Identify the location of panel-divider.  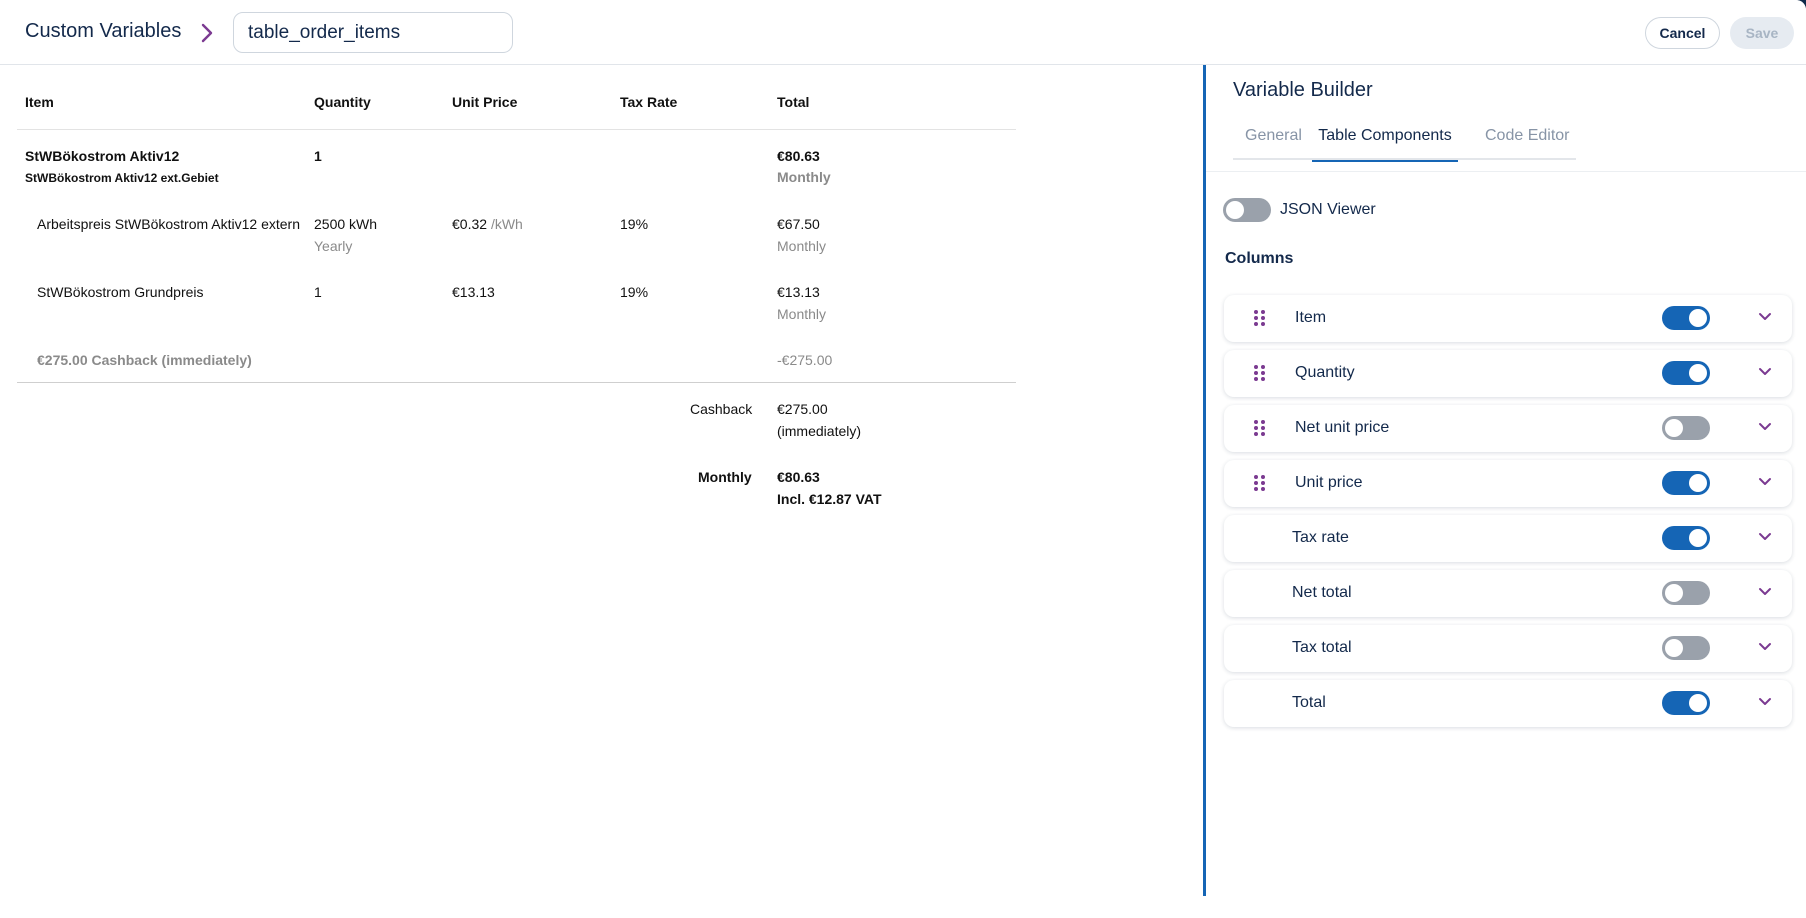
(1506, 171).